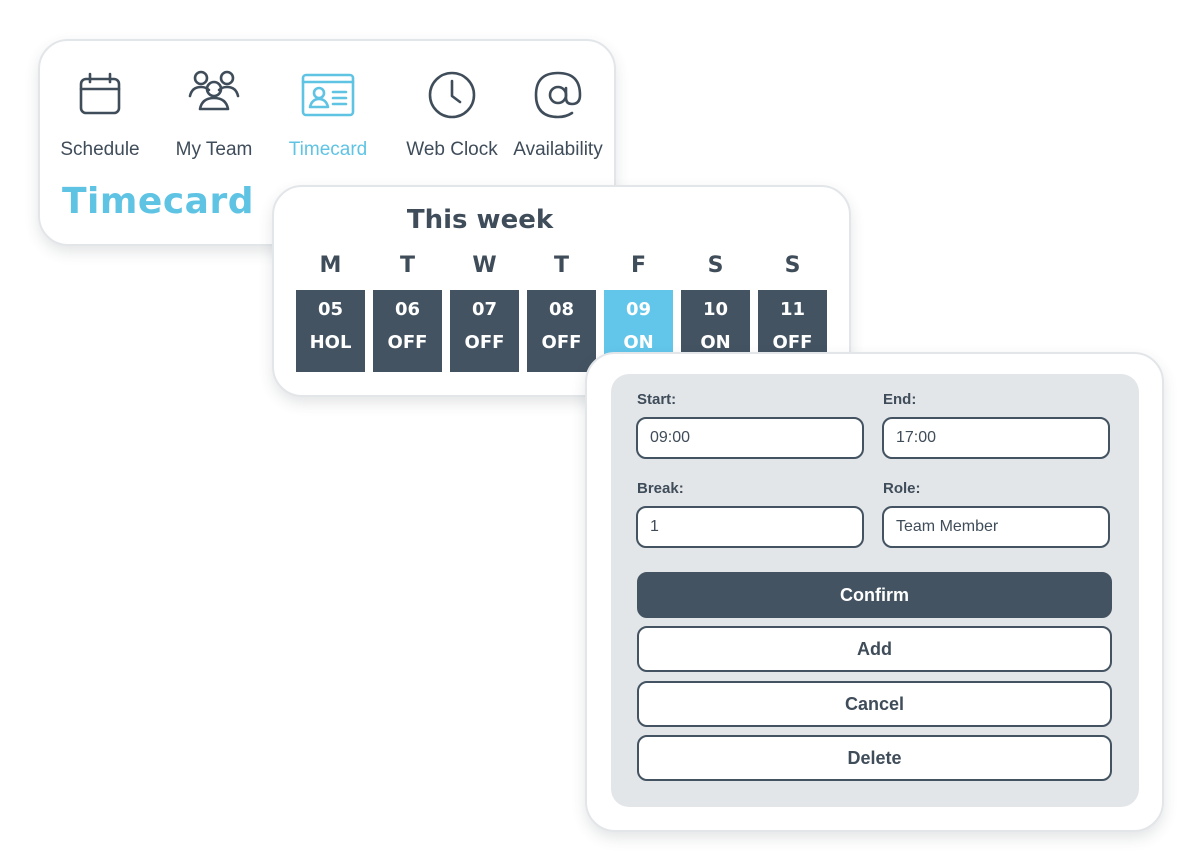 This screenshot has height=868, width=1200. I want to click on day-column-monday: M 05 HOL, so click(330, 312).